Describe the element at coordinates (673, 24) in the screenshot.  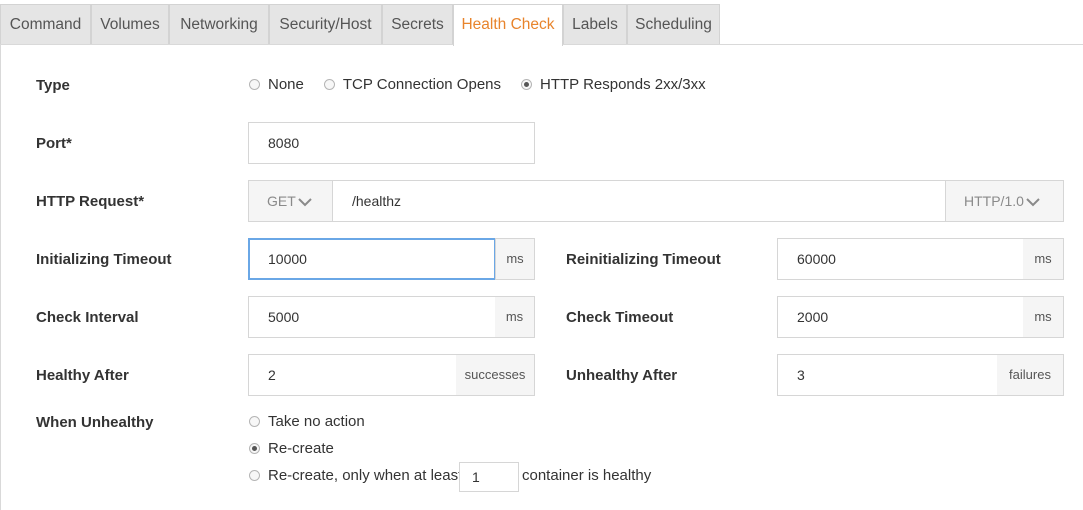
I see `tab-scheduling: Scheduling` at that location.